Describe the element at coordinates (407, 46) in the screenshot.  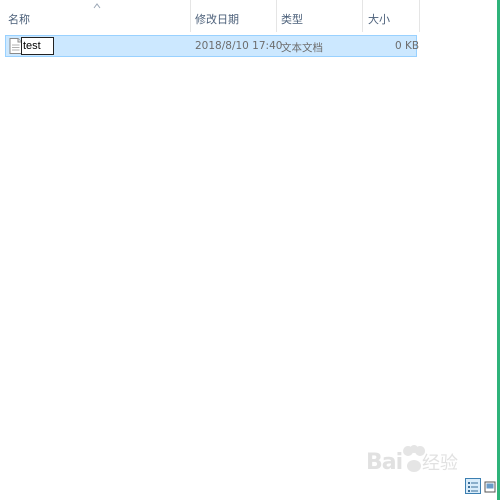
I see `file-size: 0 KB` at that location.